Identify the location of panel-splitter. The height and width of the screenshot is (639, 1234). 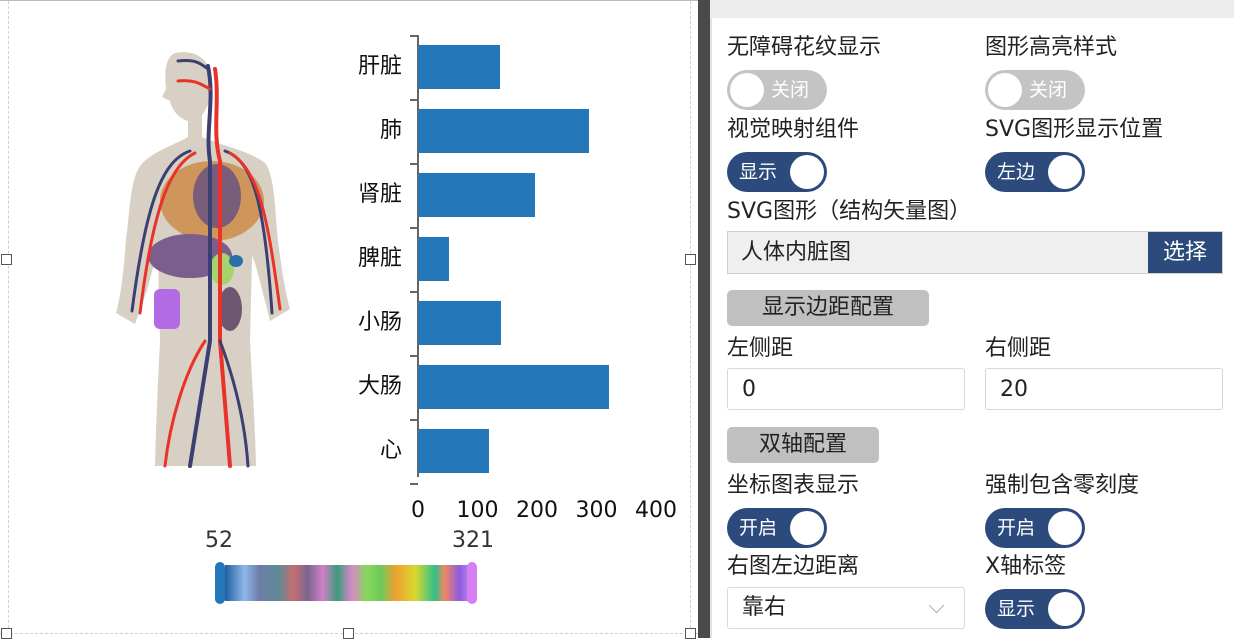
(704, 319).